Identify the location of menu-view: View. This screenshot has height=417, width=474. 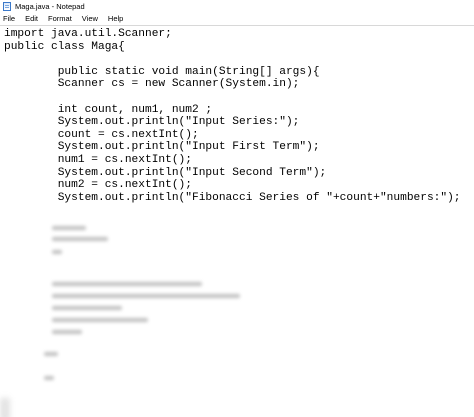
(90, 19).